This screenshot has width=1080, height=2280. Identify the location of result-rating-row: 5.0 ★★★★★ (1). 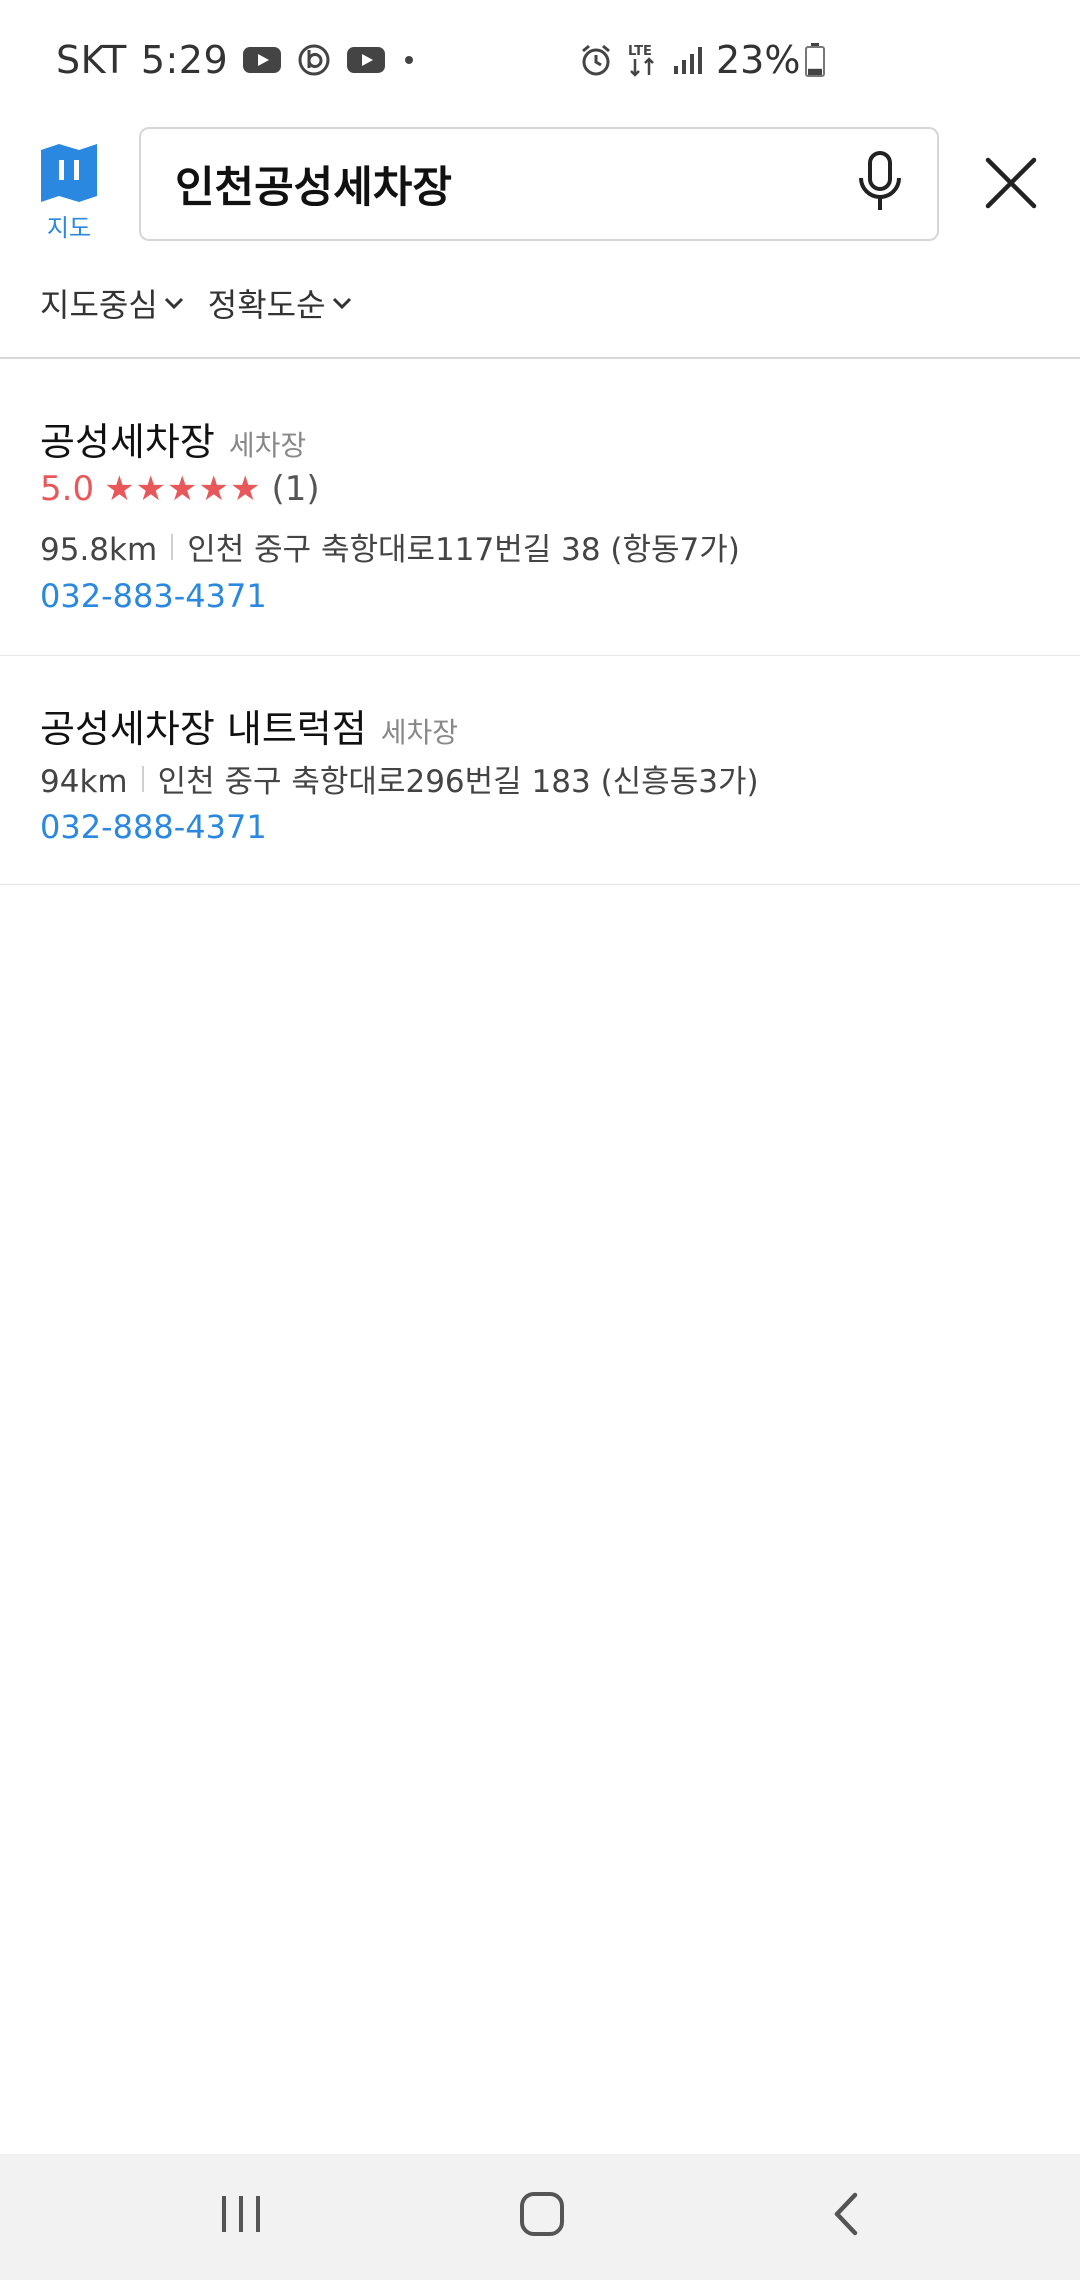
(180, 489).